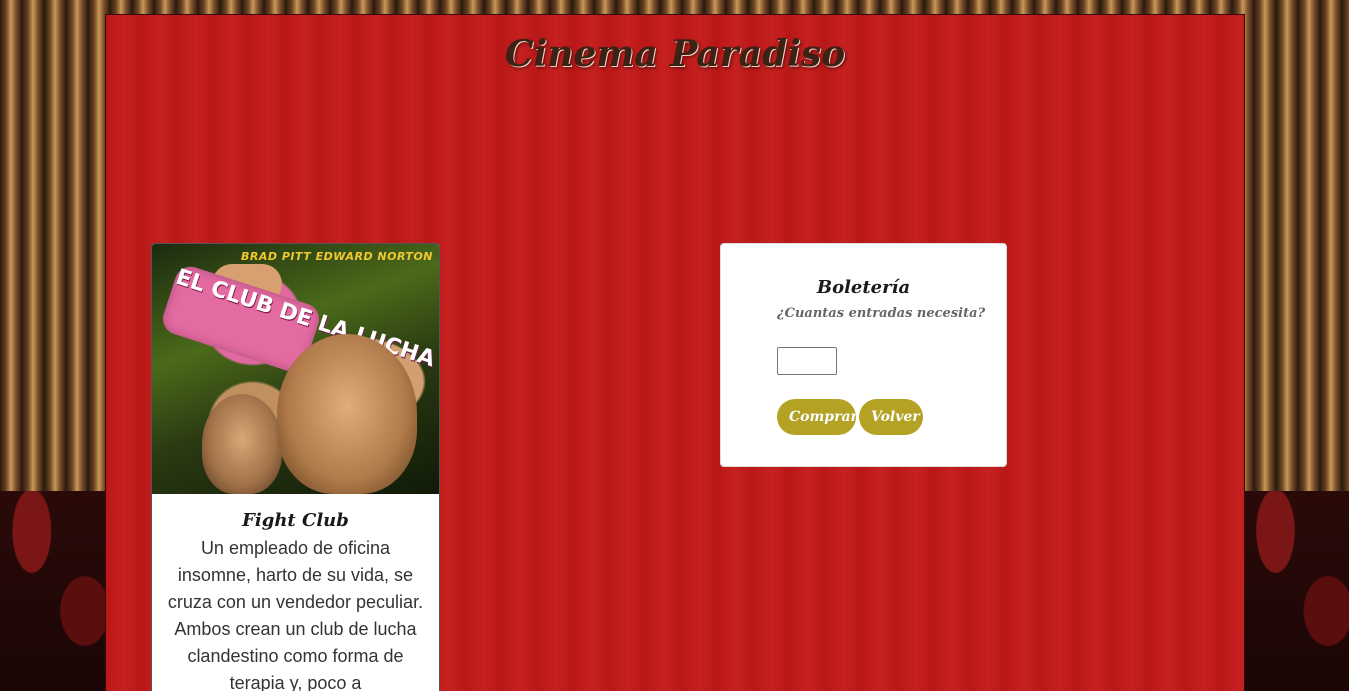 This screenshot has width=1349, height=691. Describe the element at coordinates (891, 417) in the screenshot. I see `back-button: Volver` at that location.